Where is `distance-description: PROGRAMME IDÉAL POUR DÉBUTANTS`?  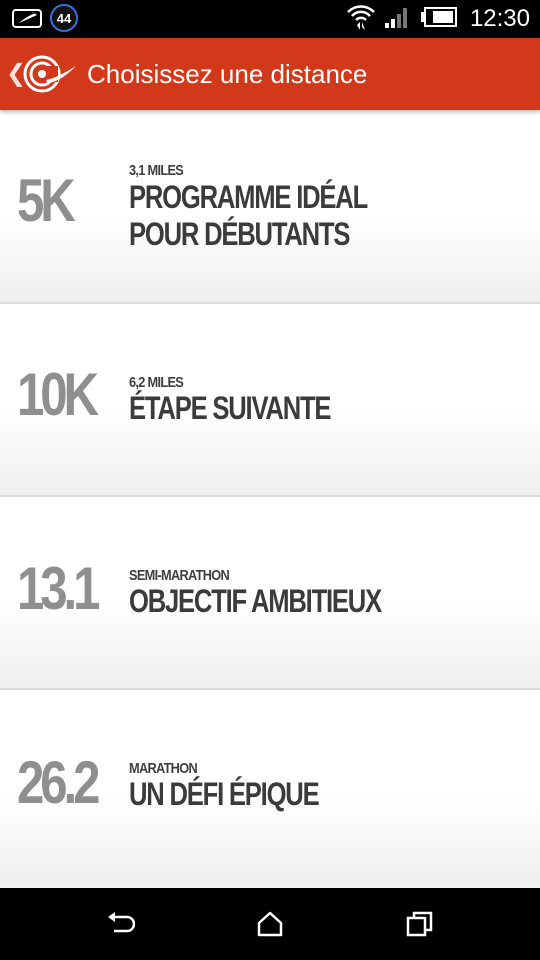
distance-description: PROGRAMME IDÉAL POUR DÉBUTANTS is located at coordinates (248, 215).